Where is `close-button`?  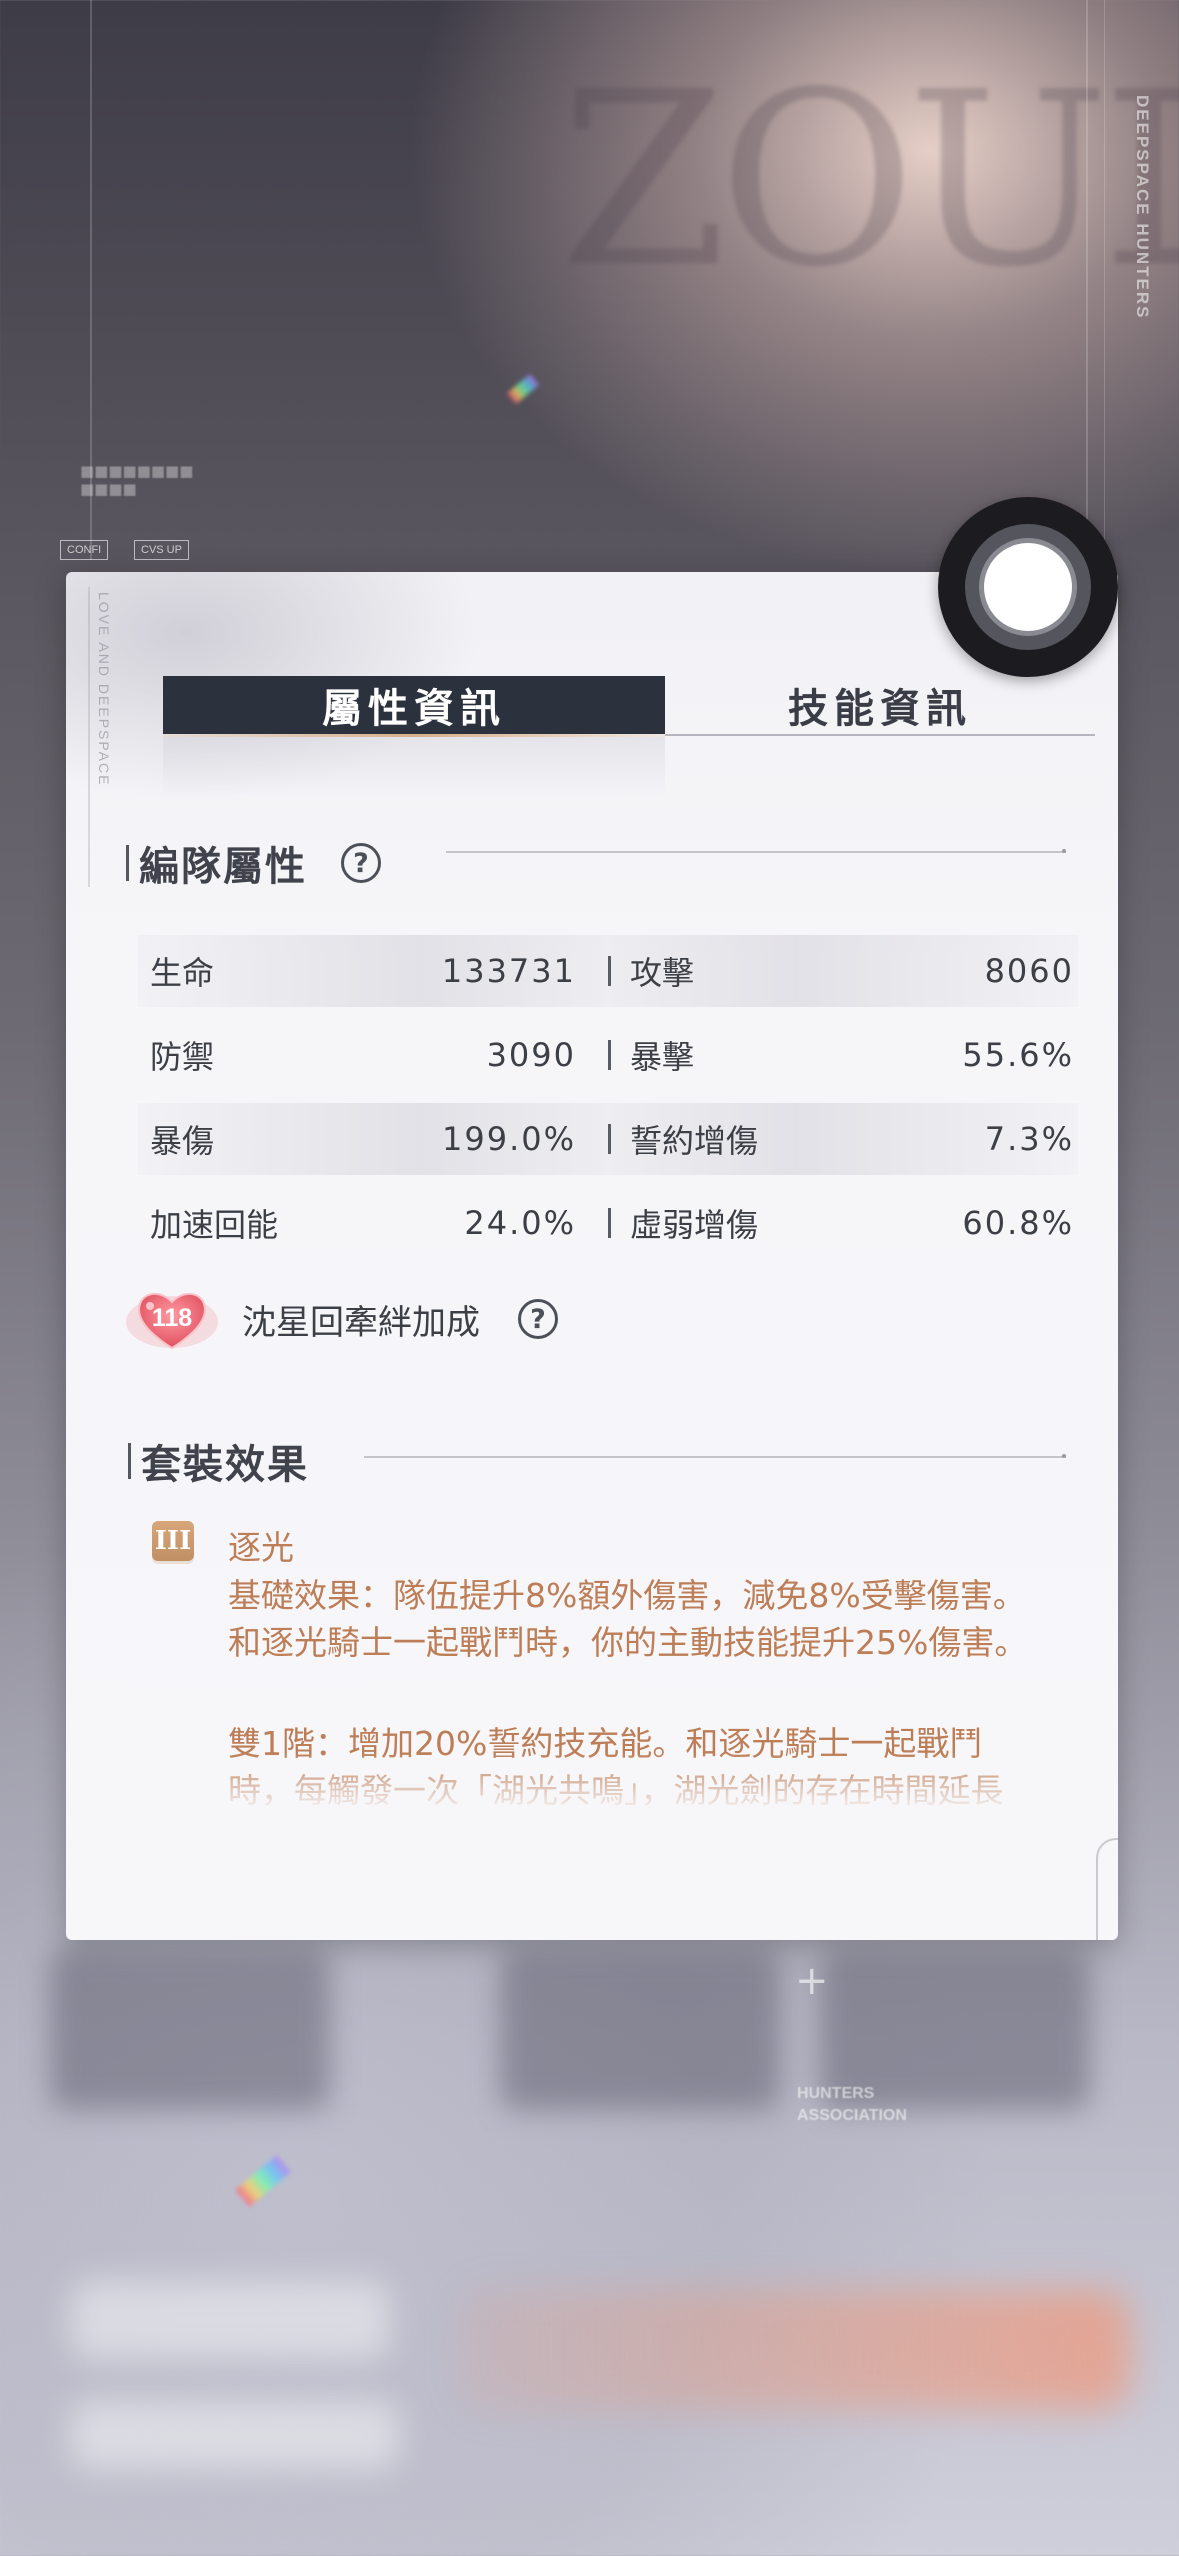
close-button is located at coordinates (1028, 587).